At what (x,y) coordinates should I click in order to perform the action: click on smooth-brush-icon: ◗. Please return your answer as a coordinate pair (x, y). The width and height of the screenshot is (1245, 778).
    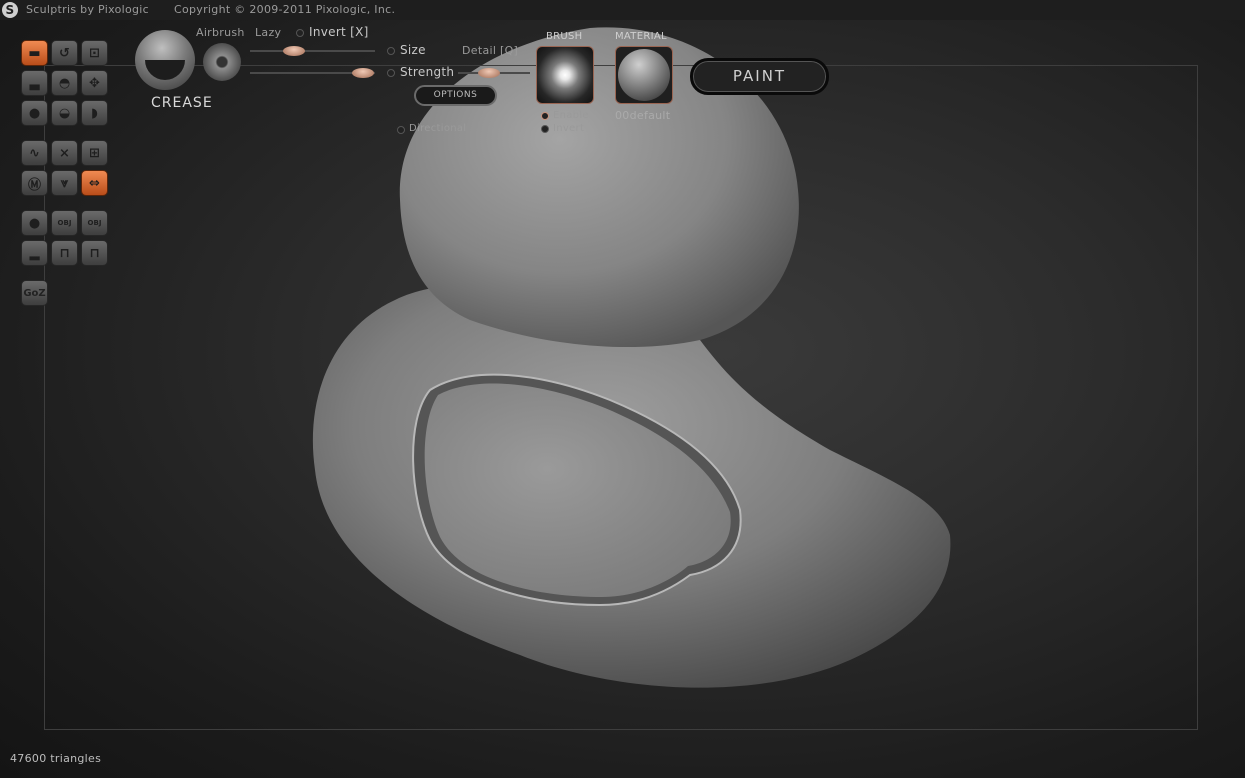
    Looking at the image, I should click on (94, 113).